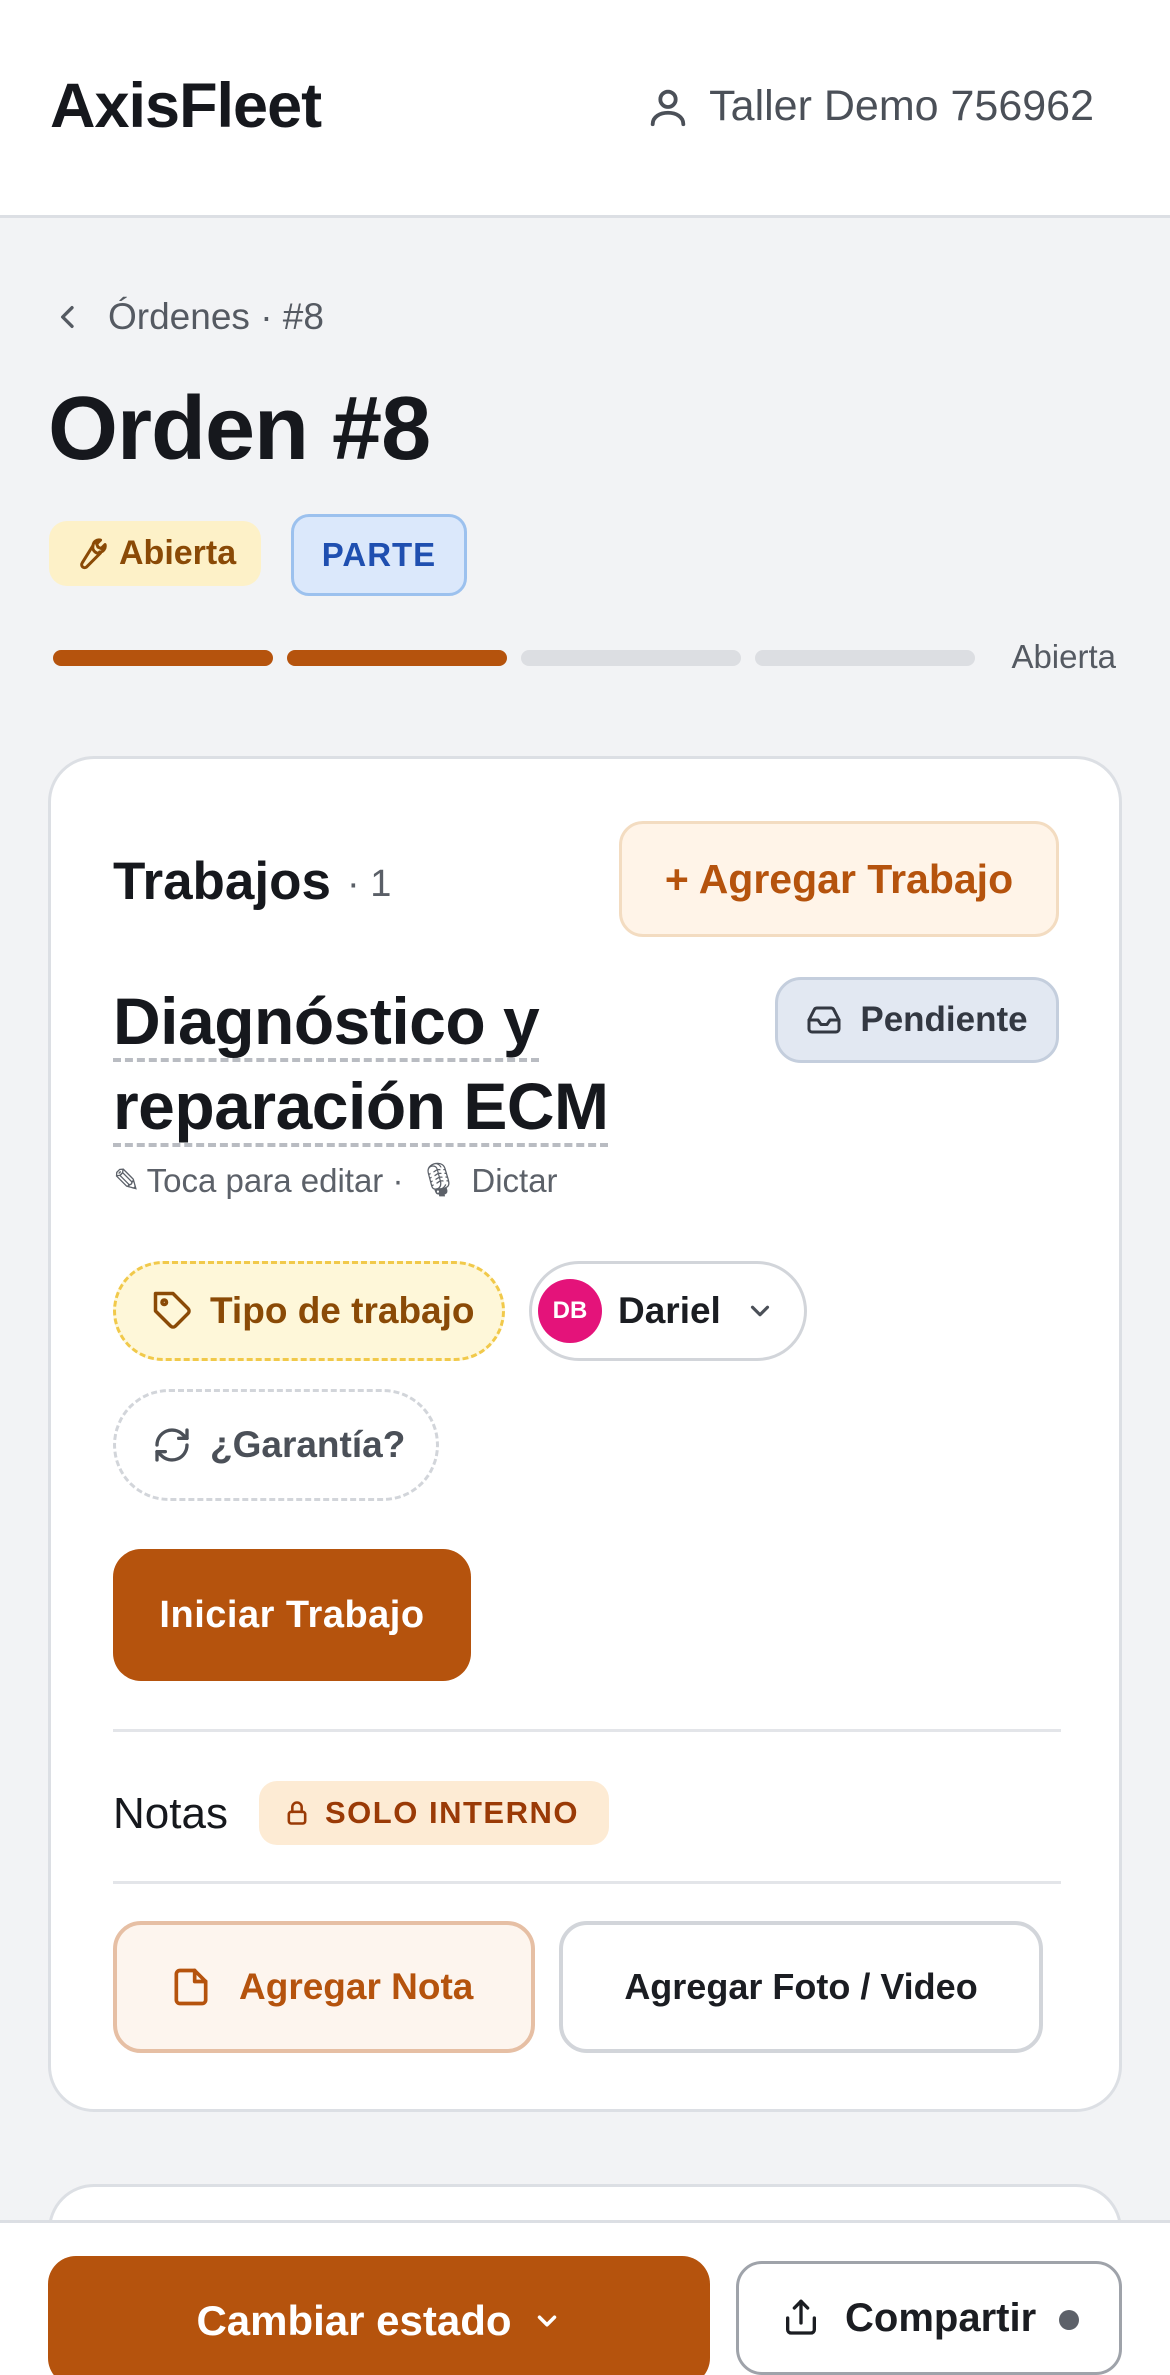  Describe the element at coordinates (944, 1019) in the screenshot. I see `job-status-label: Pendiente` at that location.